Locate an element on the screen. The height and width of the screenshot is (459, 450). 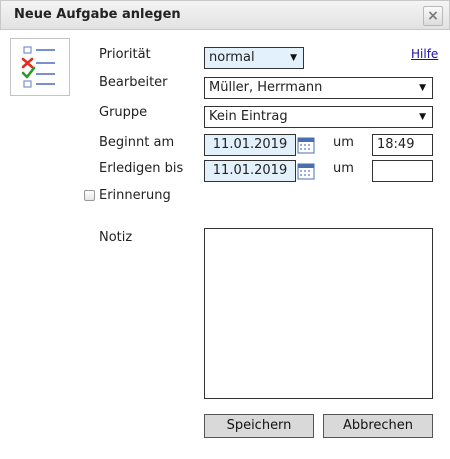
cancel-button: Abbrechen is located at coordinates (378, 426).